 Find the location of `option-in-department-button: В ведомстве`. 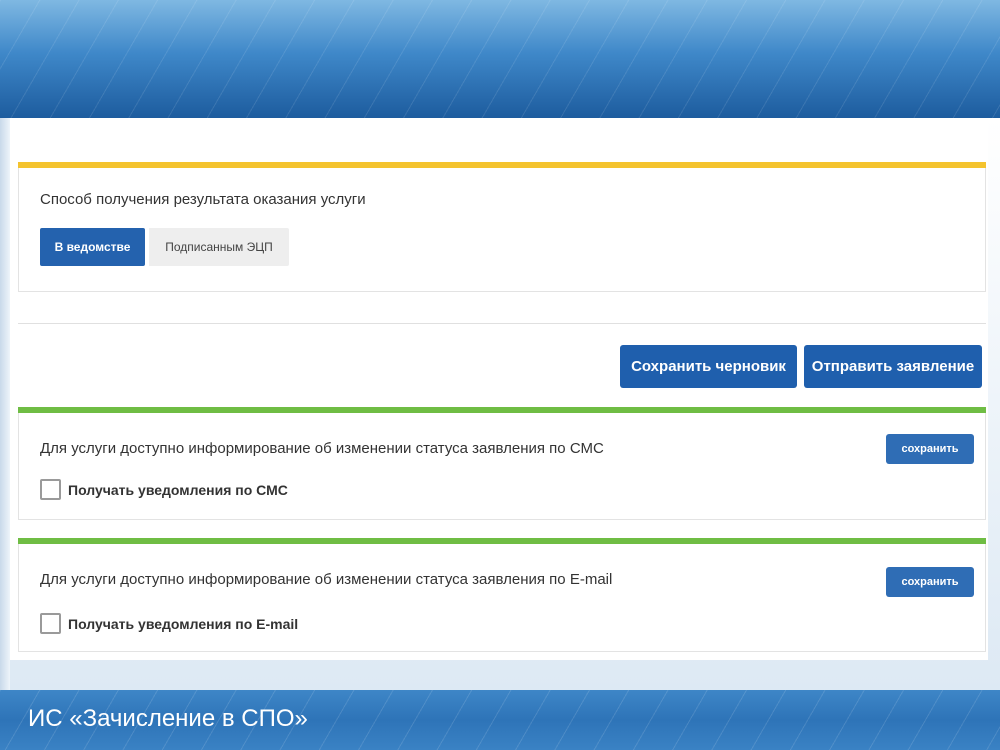

option-in-department-button: В ведомстве is located at coordinates (92, 247).